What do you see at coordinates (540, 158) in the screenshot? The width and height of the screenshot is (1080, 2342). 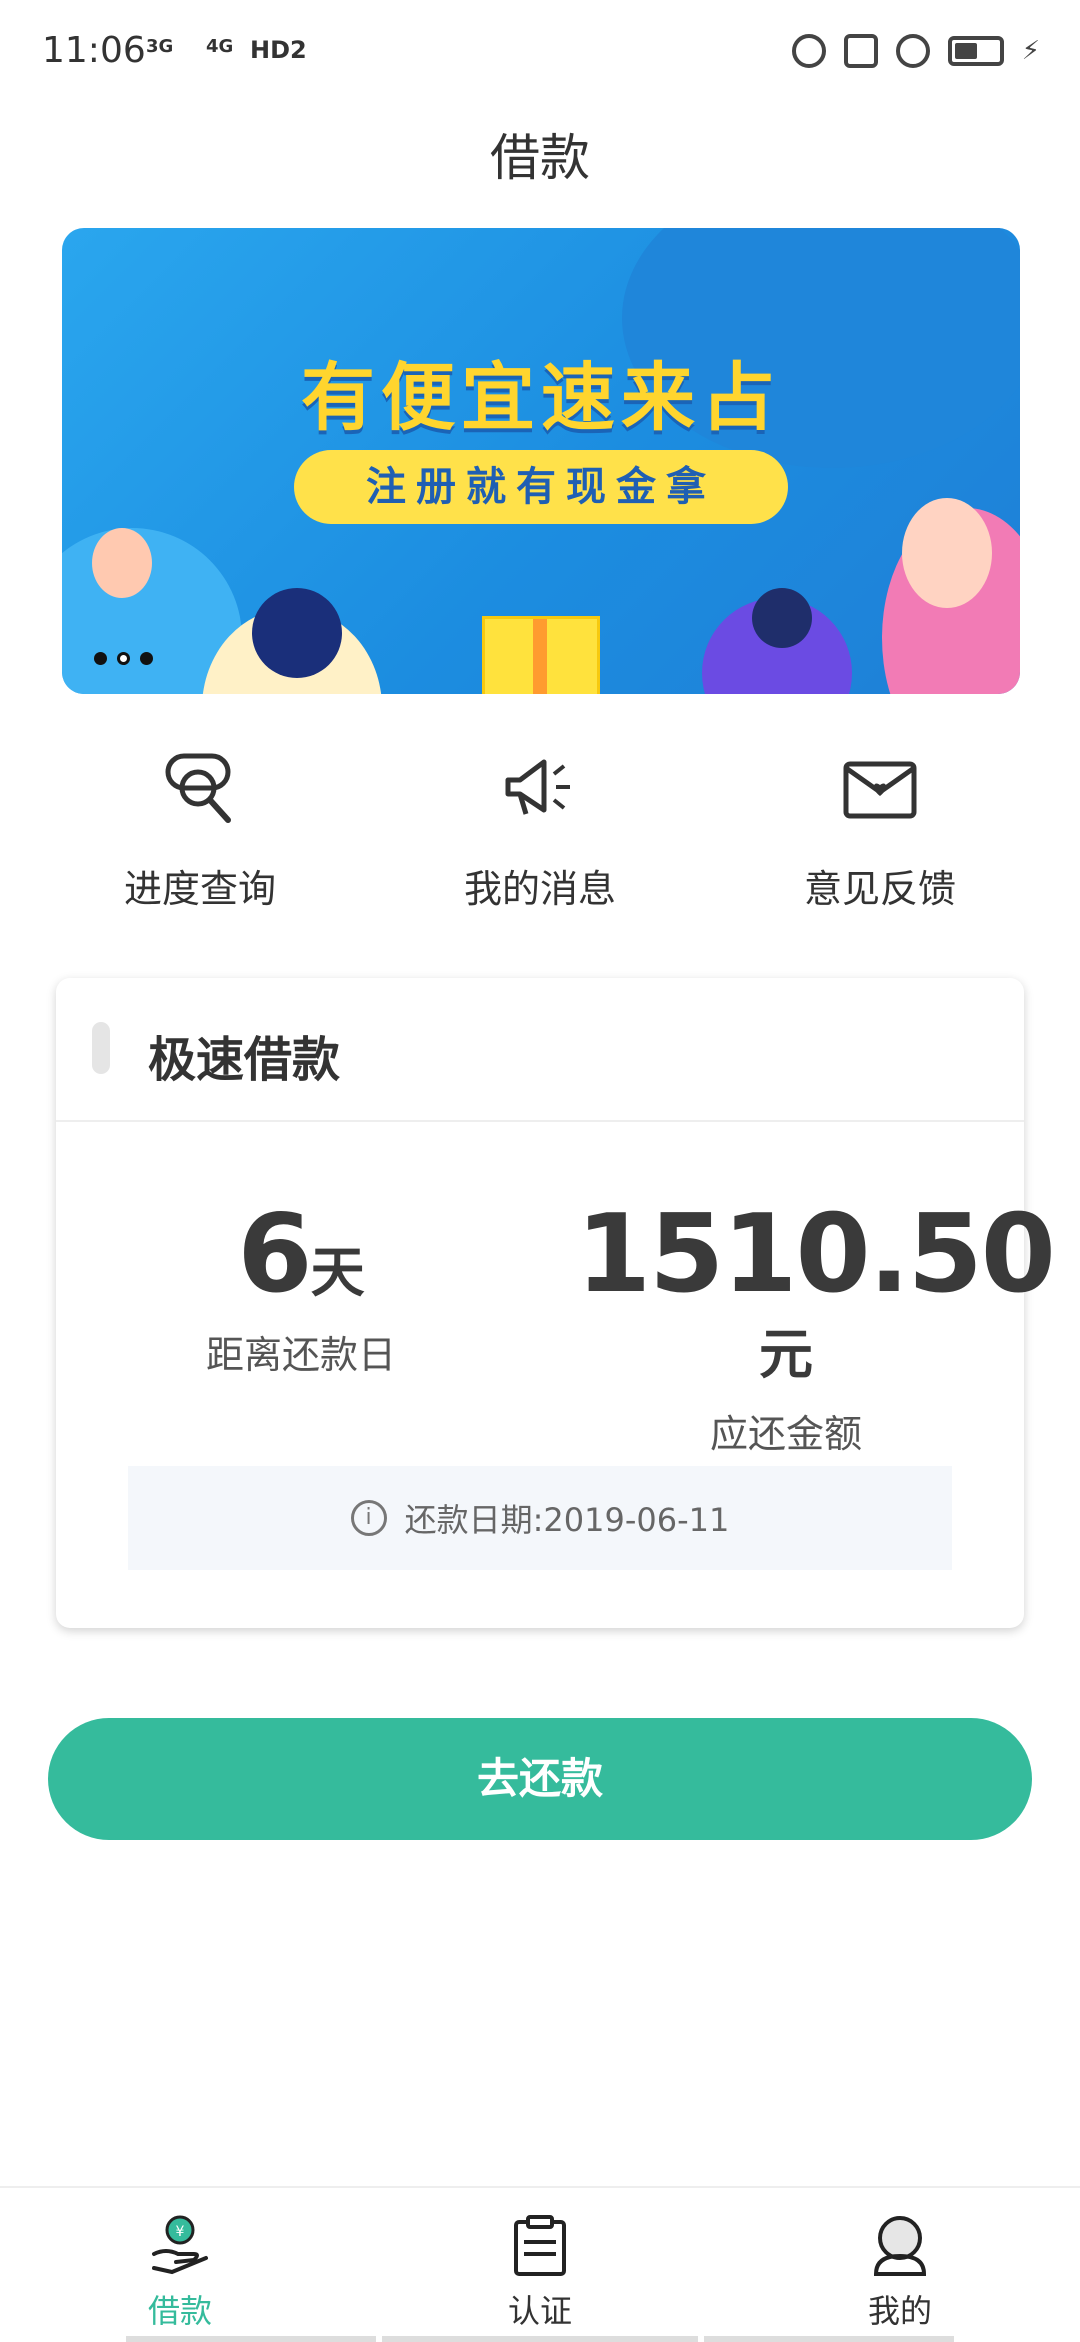 I see `page-title: 借款` at bounding box center [540, 158].